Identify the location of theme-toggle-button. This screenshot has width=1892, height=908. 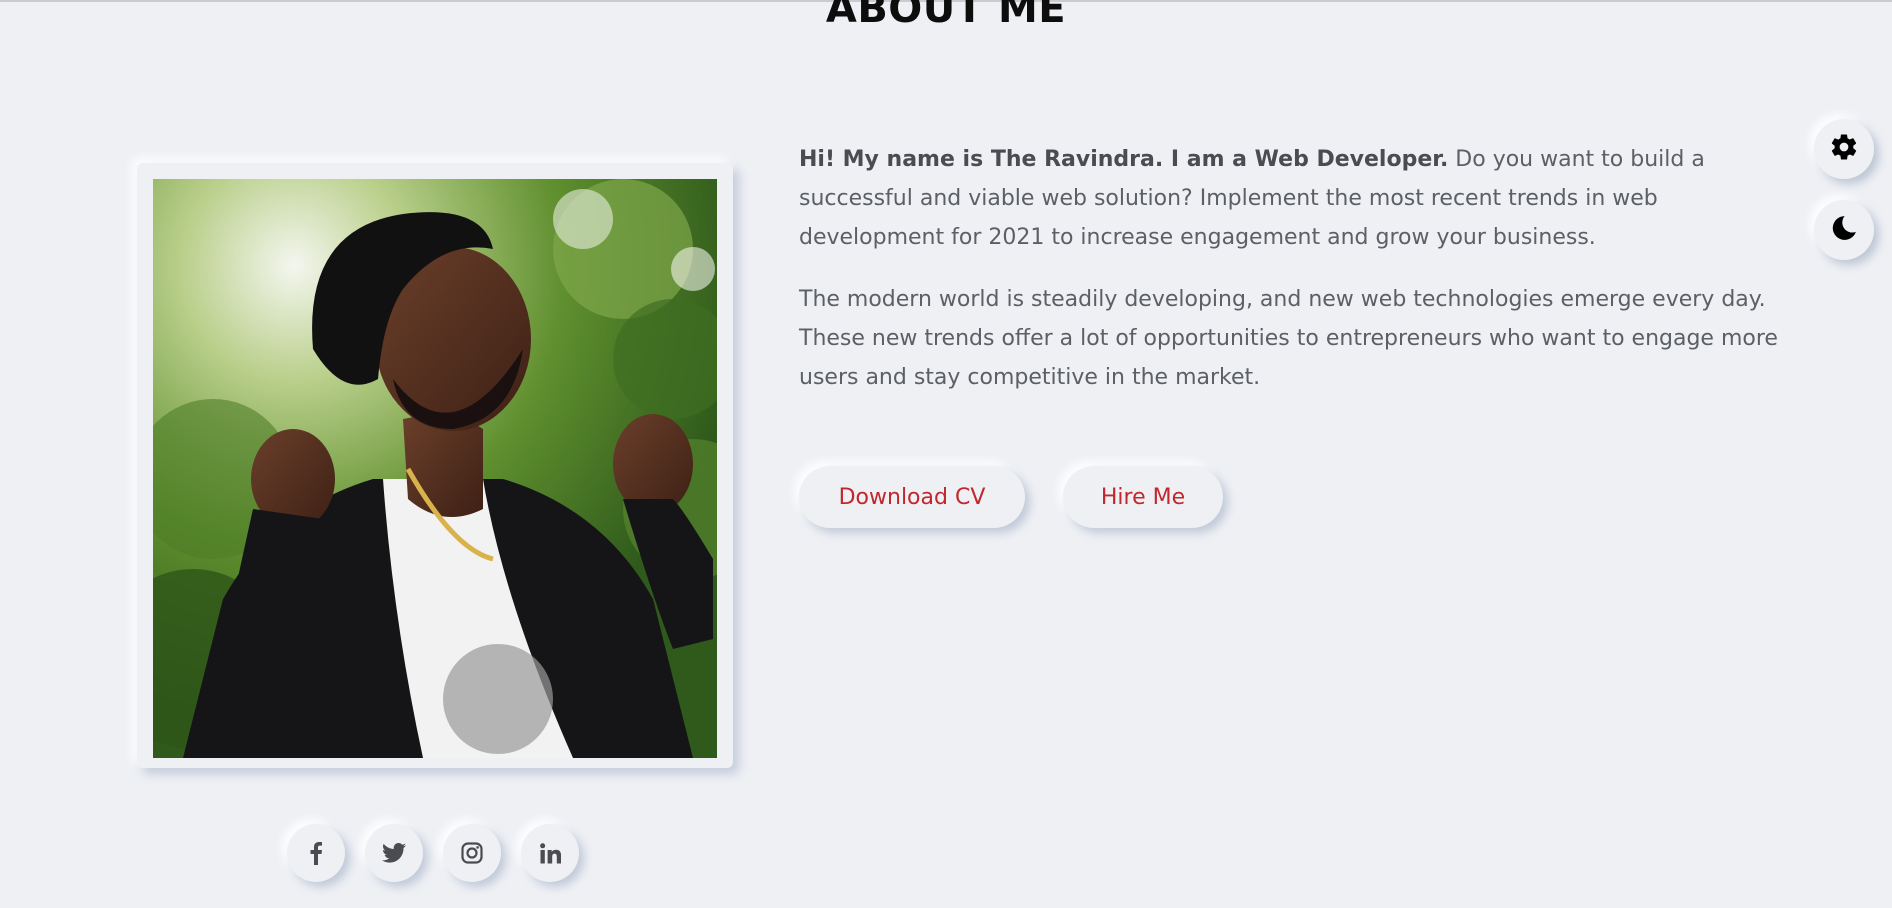
(1844, 230).